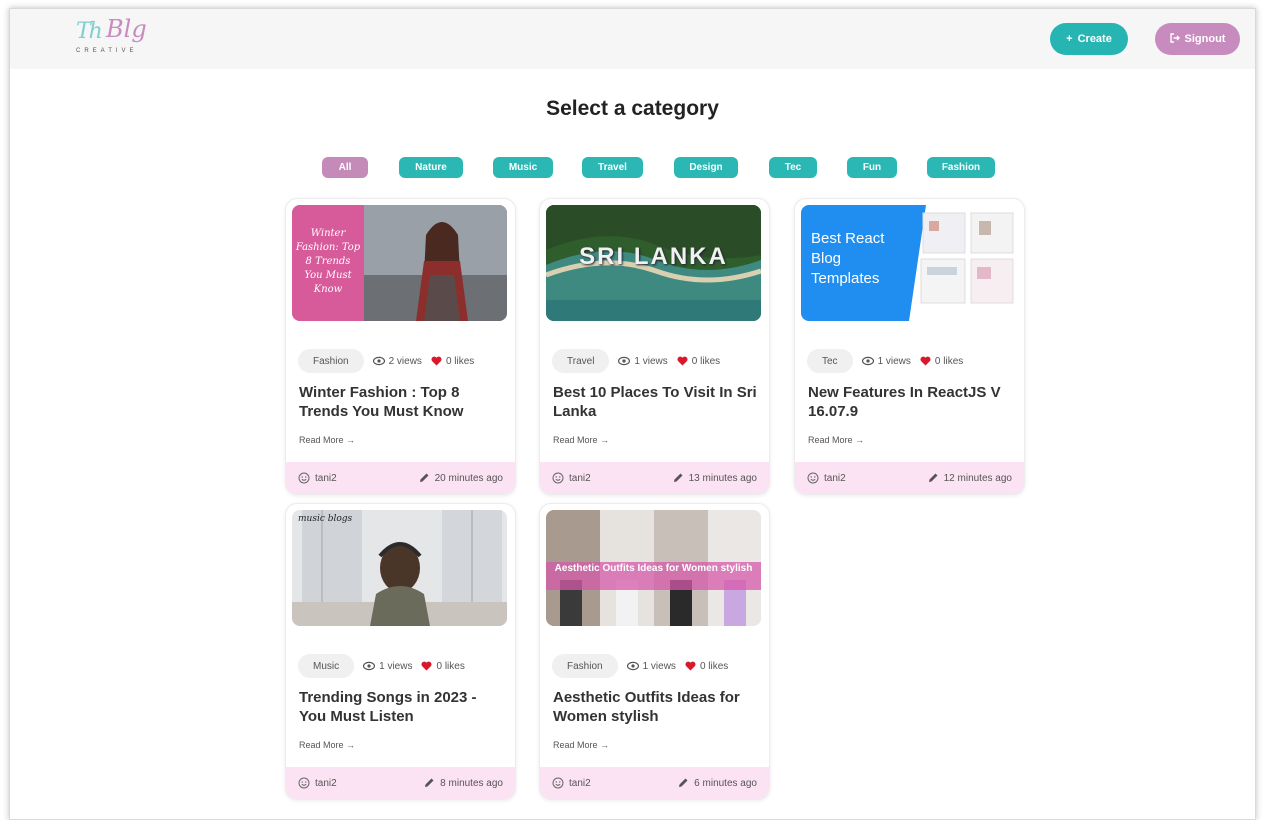 The height and width of the screenshot is (820, 1263). What do you see at coordinates (725, 783) in the screenshot?
I see `post-time-text: 6 minutes ago` at bounding box center [725, 783].